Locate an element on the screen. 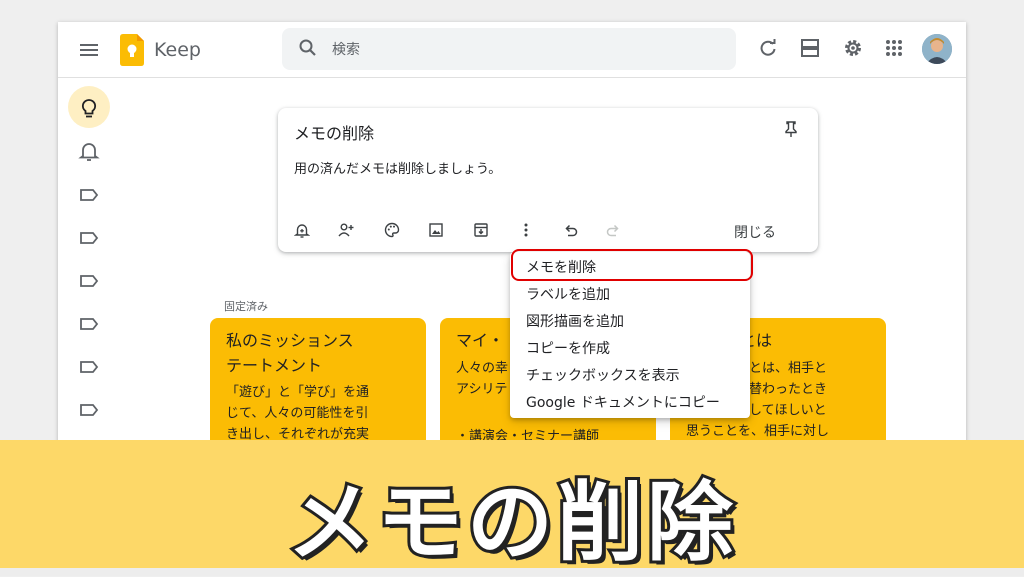  user-avatar is located at coordinates (937, 49).